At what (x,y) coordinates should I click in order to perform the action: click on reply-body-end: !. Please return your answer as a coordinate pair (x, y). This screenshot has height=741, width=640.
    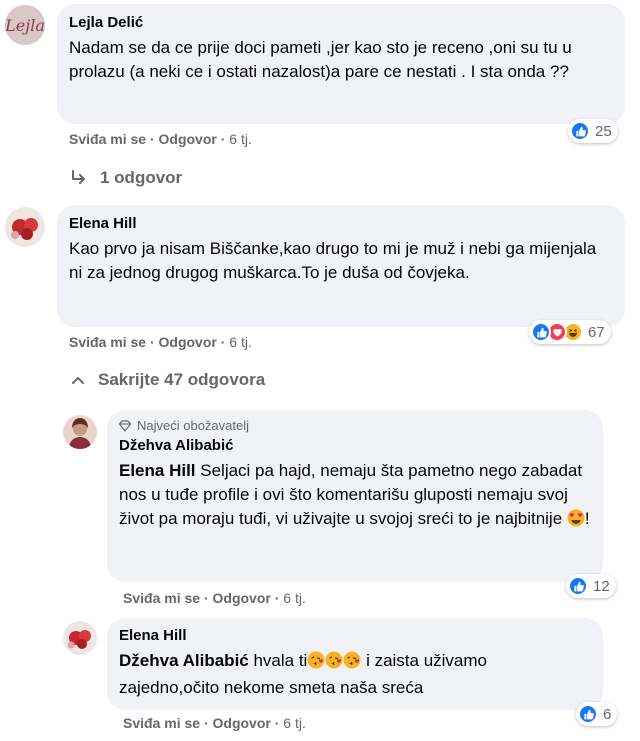
    Looking at the image, I should click on (587, 518).